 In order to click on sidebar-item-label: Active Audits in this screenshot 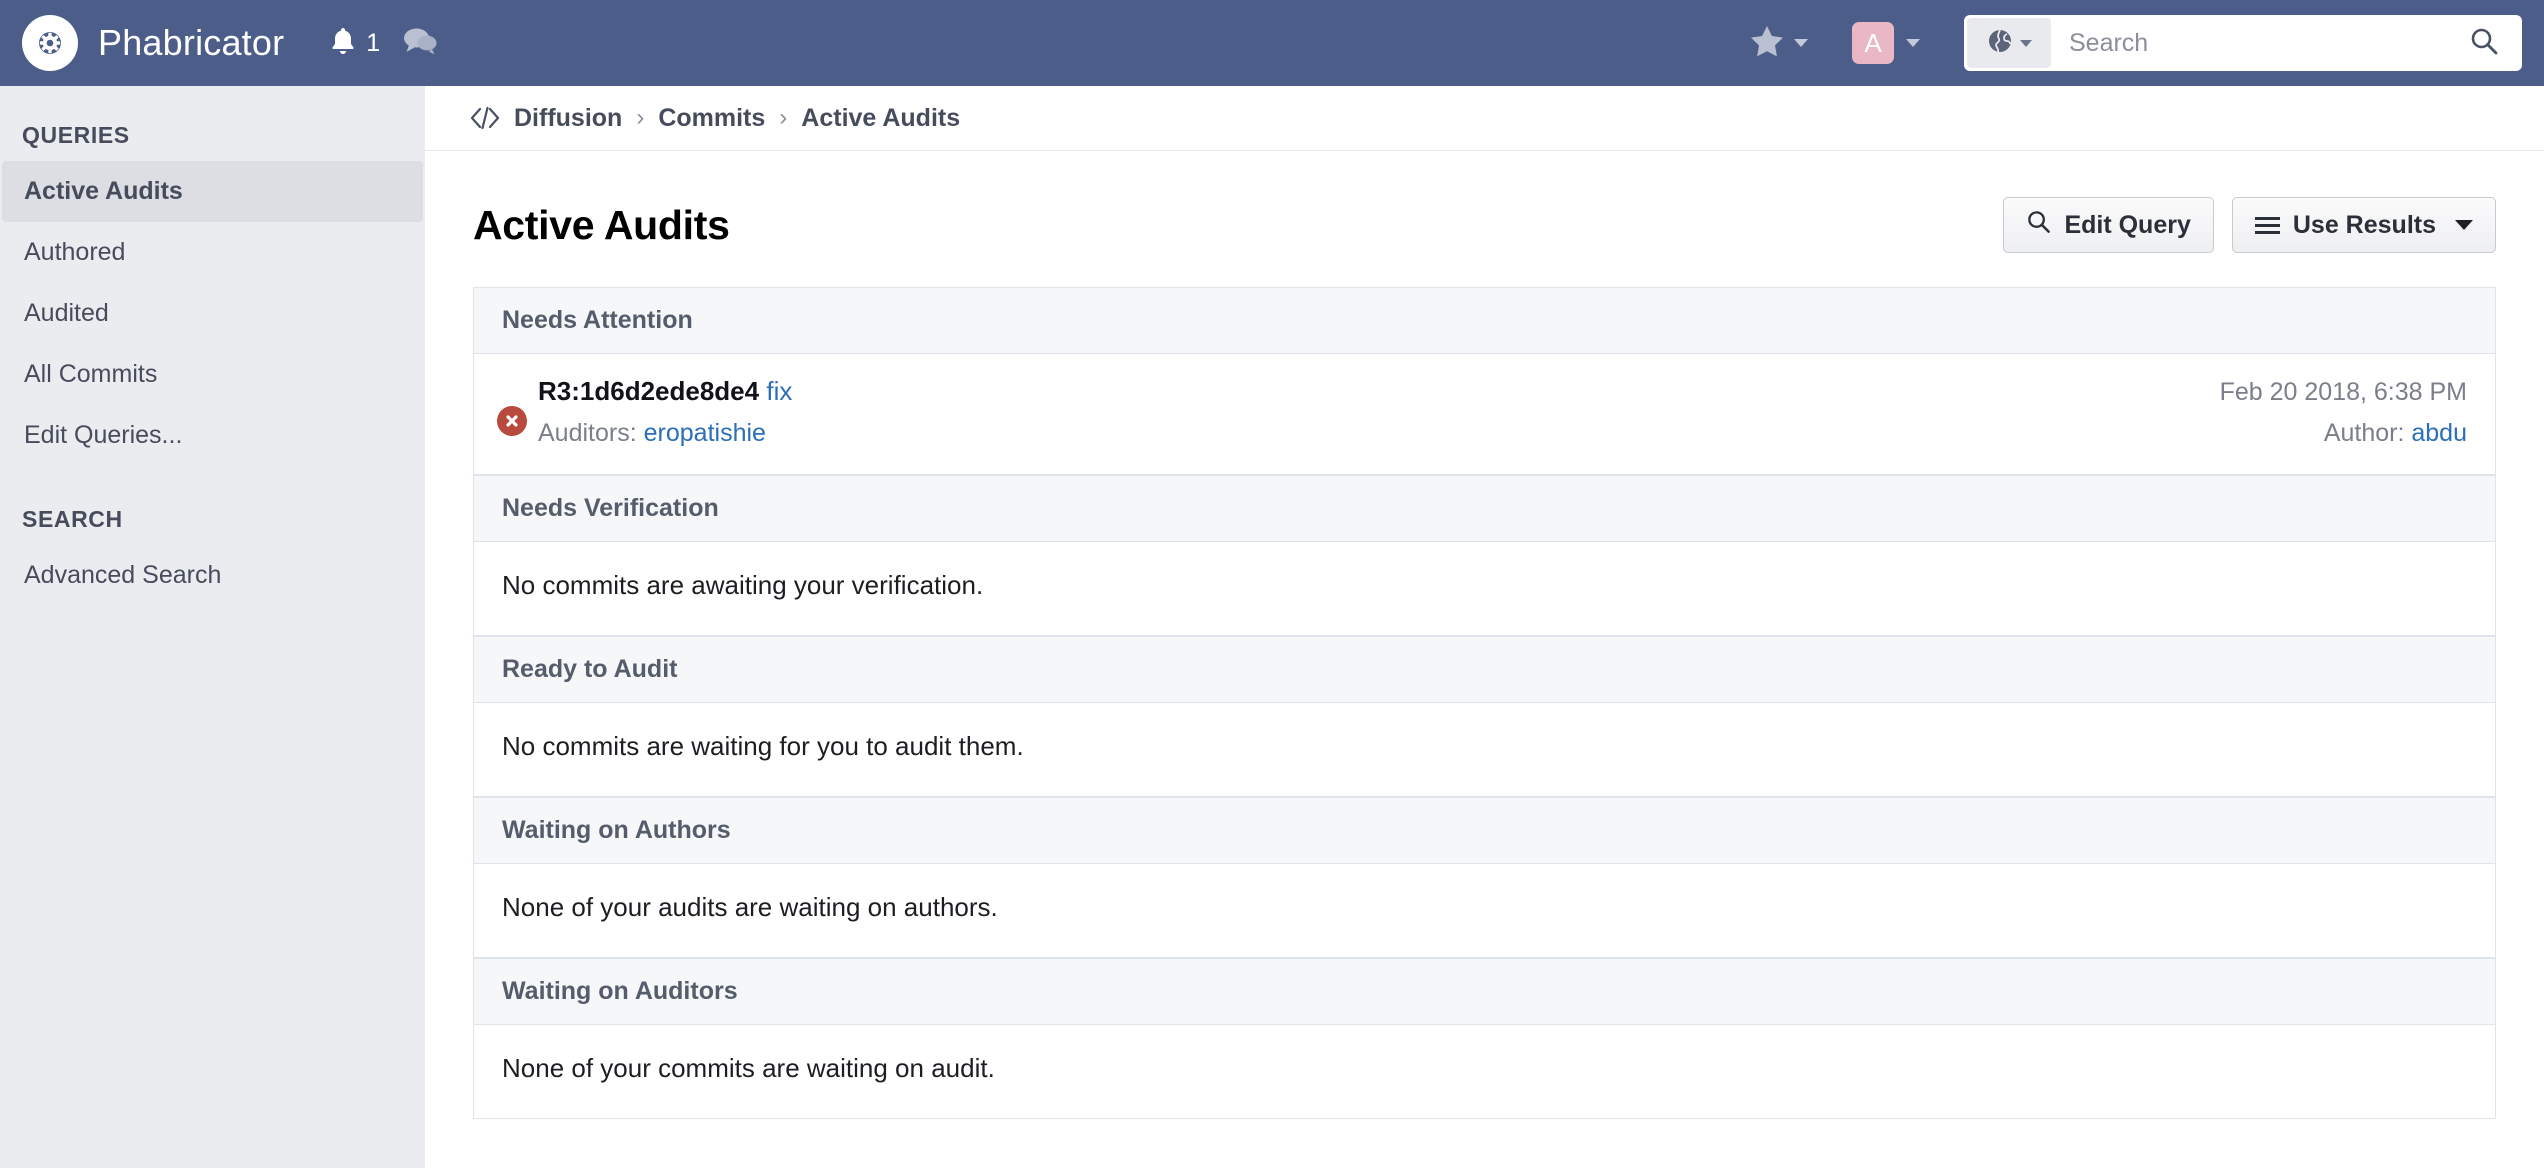, I will do `click(103, 191)`.